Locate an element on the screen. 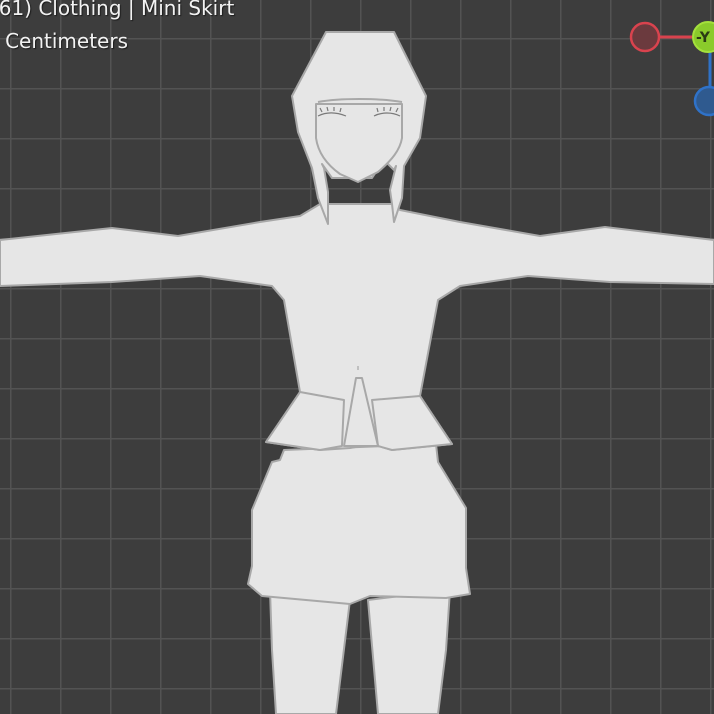 The image size is (714, 714). y-axis-label: -Y is located at coordinates (703, 38).